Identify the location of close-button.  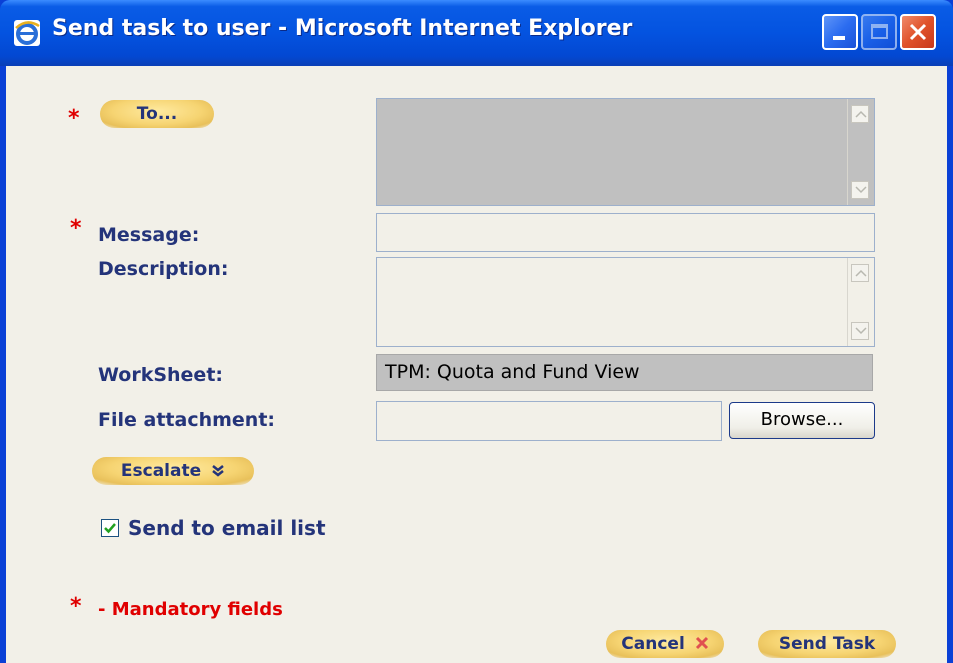
(918, 32).